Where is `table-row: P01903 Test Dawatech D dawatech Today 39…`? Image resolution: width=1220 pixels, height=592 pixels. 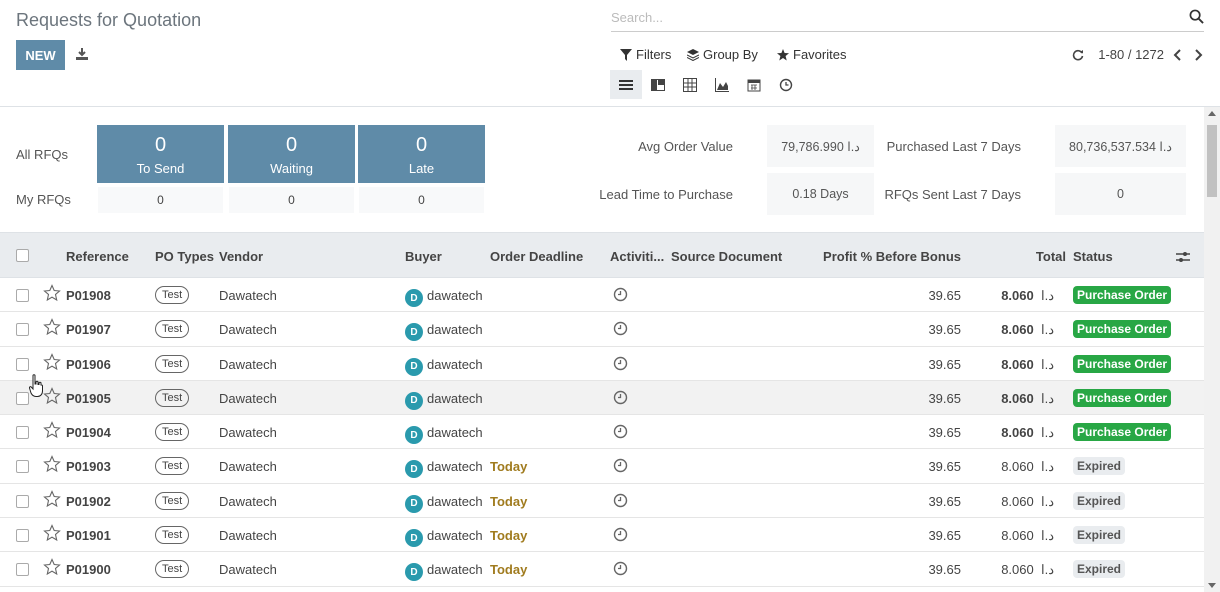 table-row: P01903 Test Dawatech D dawatech Today 39… is located at coordinates (602, 466).